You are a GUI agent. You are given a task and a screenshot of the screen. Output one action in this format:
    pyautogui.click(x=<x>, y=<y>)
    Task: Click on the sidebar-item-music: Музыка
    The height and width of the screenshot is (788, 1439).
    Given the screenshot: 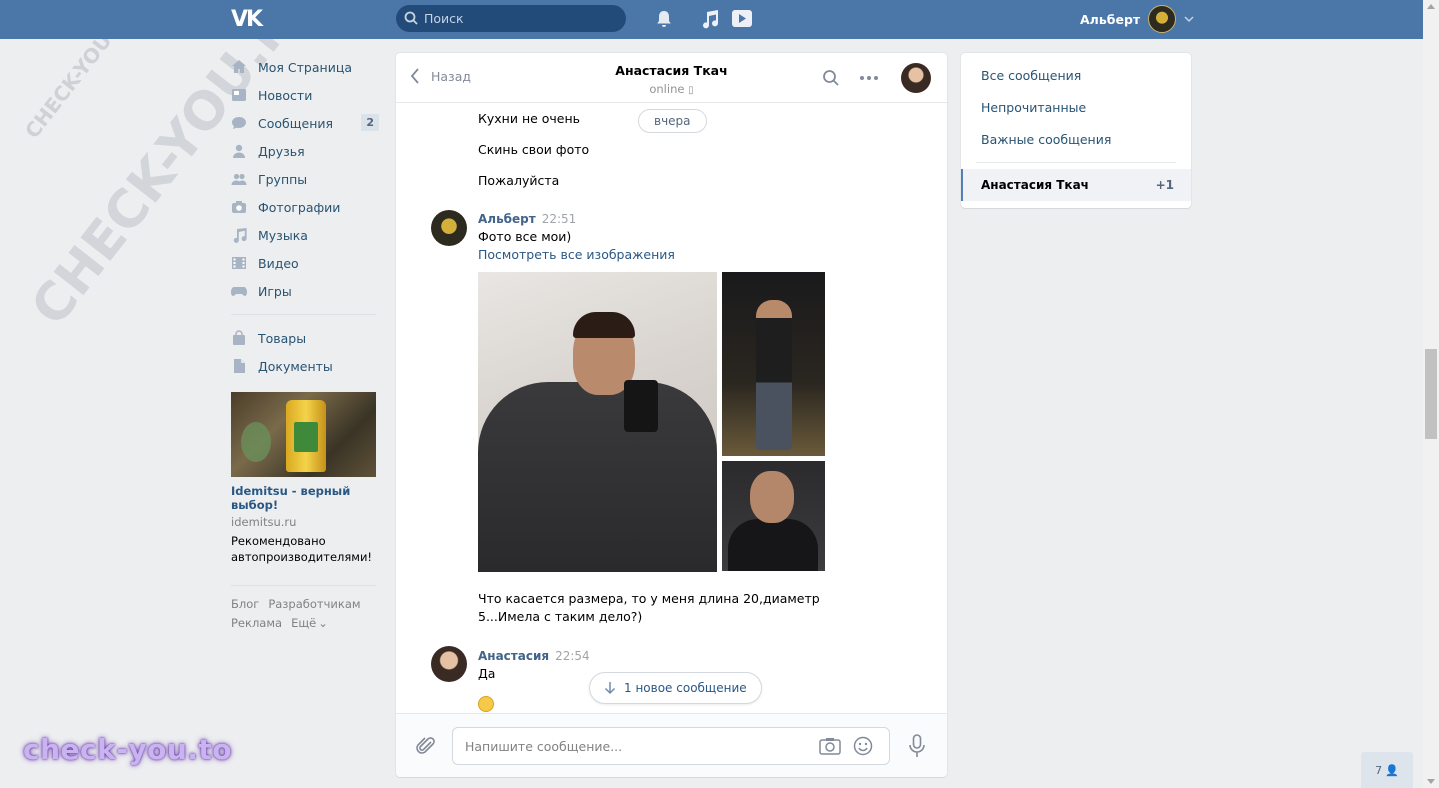 What is the action you would take?
    pyautogui.click(x=306, y=235)
    